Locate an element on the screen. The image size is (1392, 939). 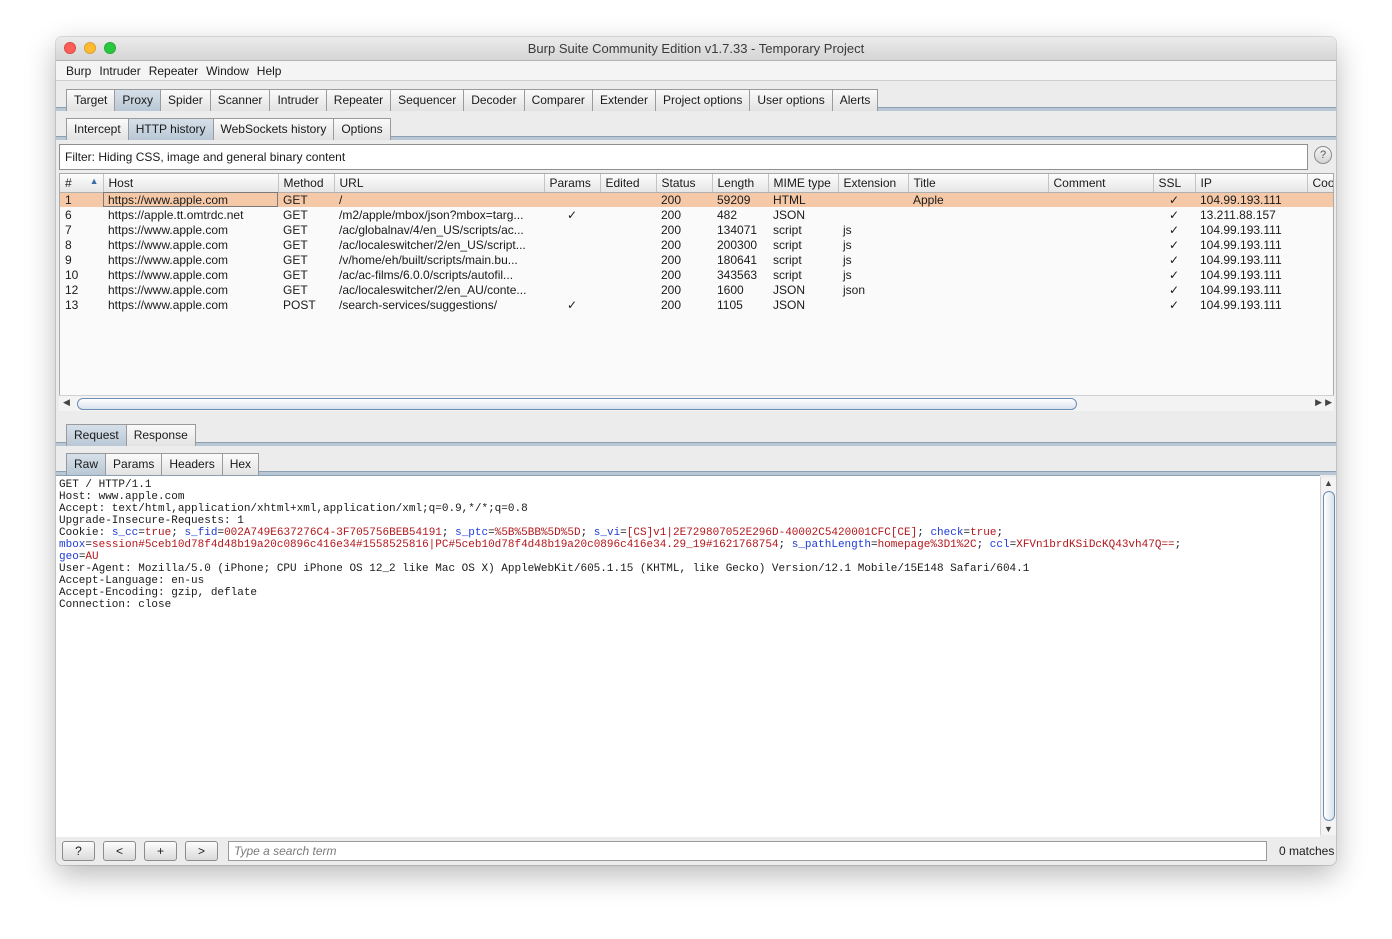
column-header-comment: Comment is located at coordinates (1101, 183).